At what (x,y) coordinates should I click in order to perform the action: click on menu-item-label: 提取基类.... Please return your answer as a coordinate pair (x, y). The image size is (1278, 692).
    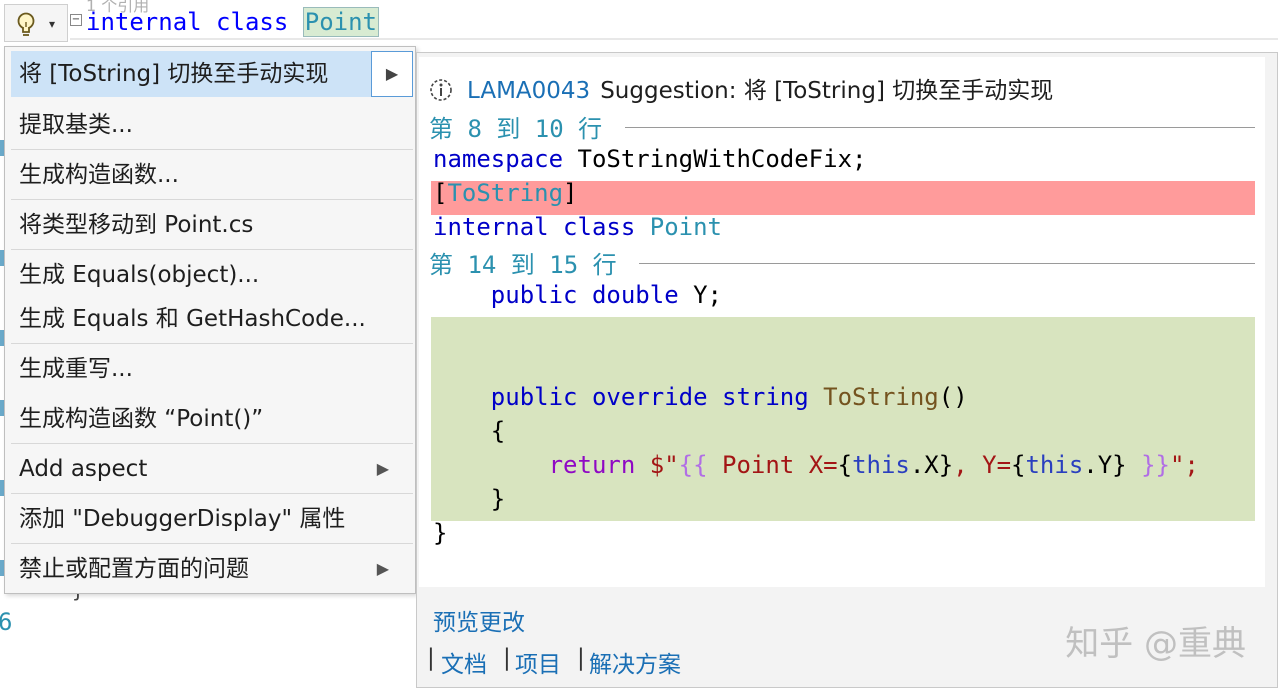
    Looking at the image, I should click on (76, 125).